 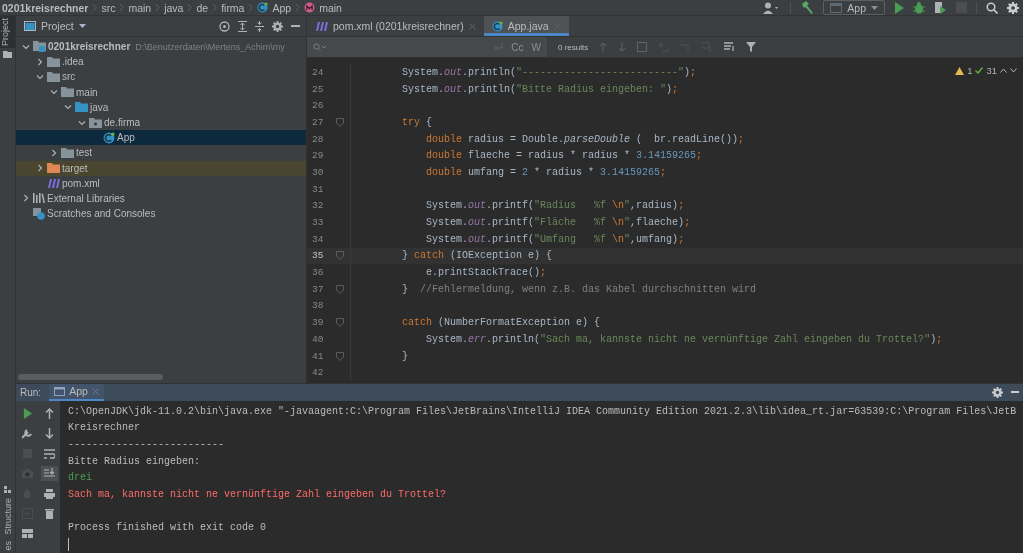 What do you see at coordinates (259, 26) in the screenshot?
I see `collapse-all-icon` at bounding box center [259, 26].